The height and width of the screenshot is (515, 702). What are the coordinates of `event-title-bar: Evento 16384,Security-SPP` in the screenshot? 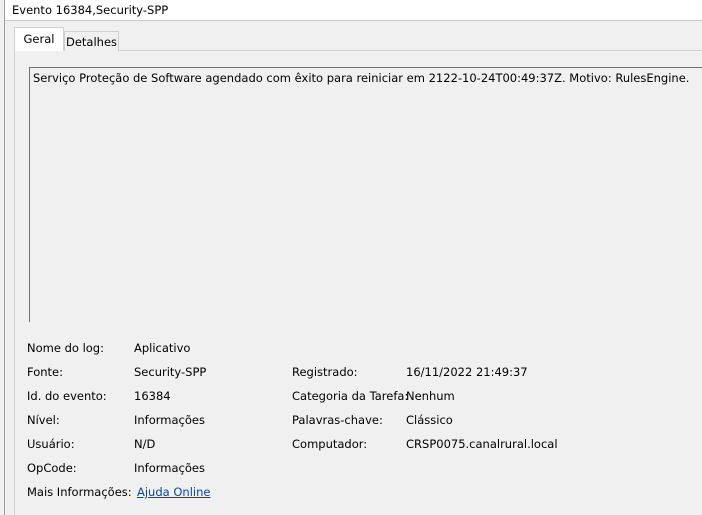 It's located at (353, 10).